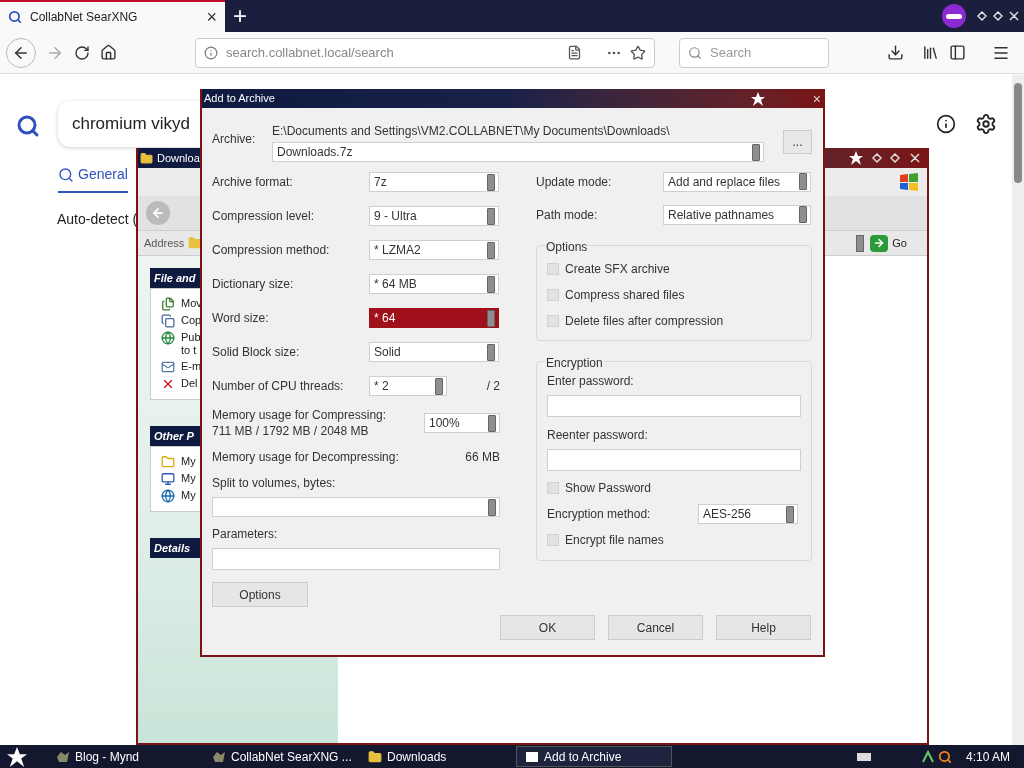  What do you see at coordinates (274, 483) in the screenshot?
I see `split-label: Split to volumes, bytes:` at bounding box center [274, 483].